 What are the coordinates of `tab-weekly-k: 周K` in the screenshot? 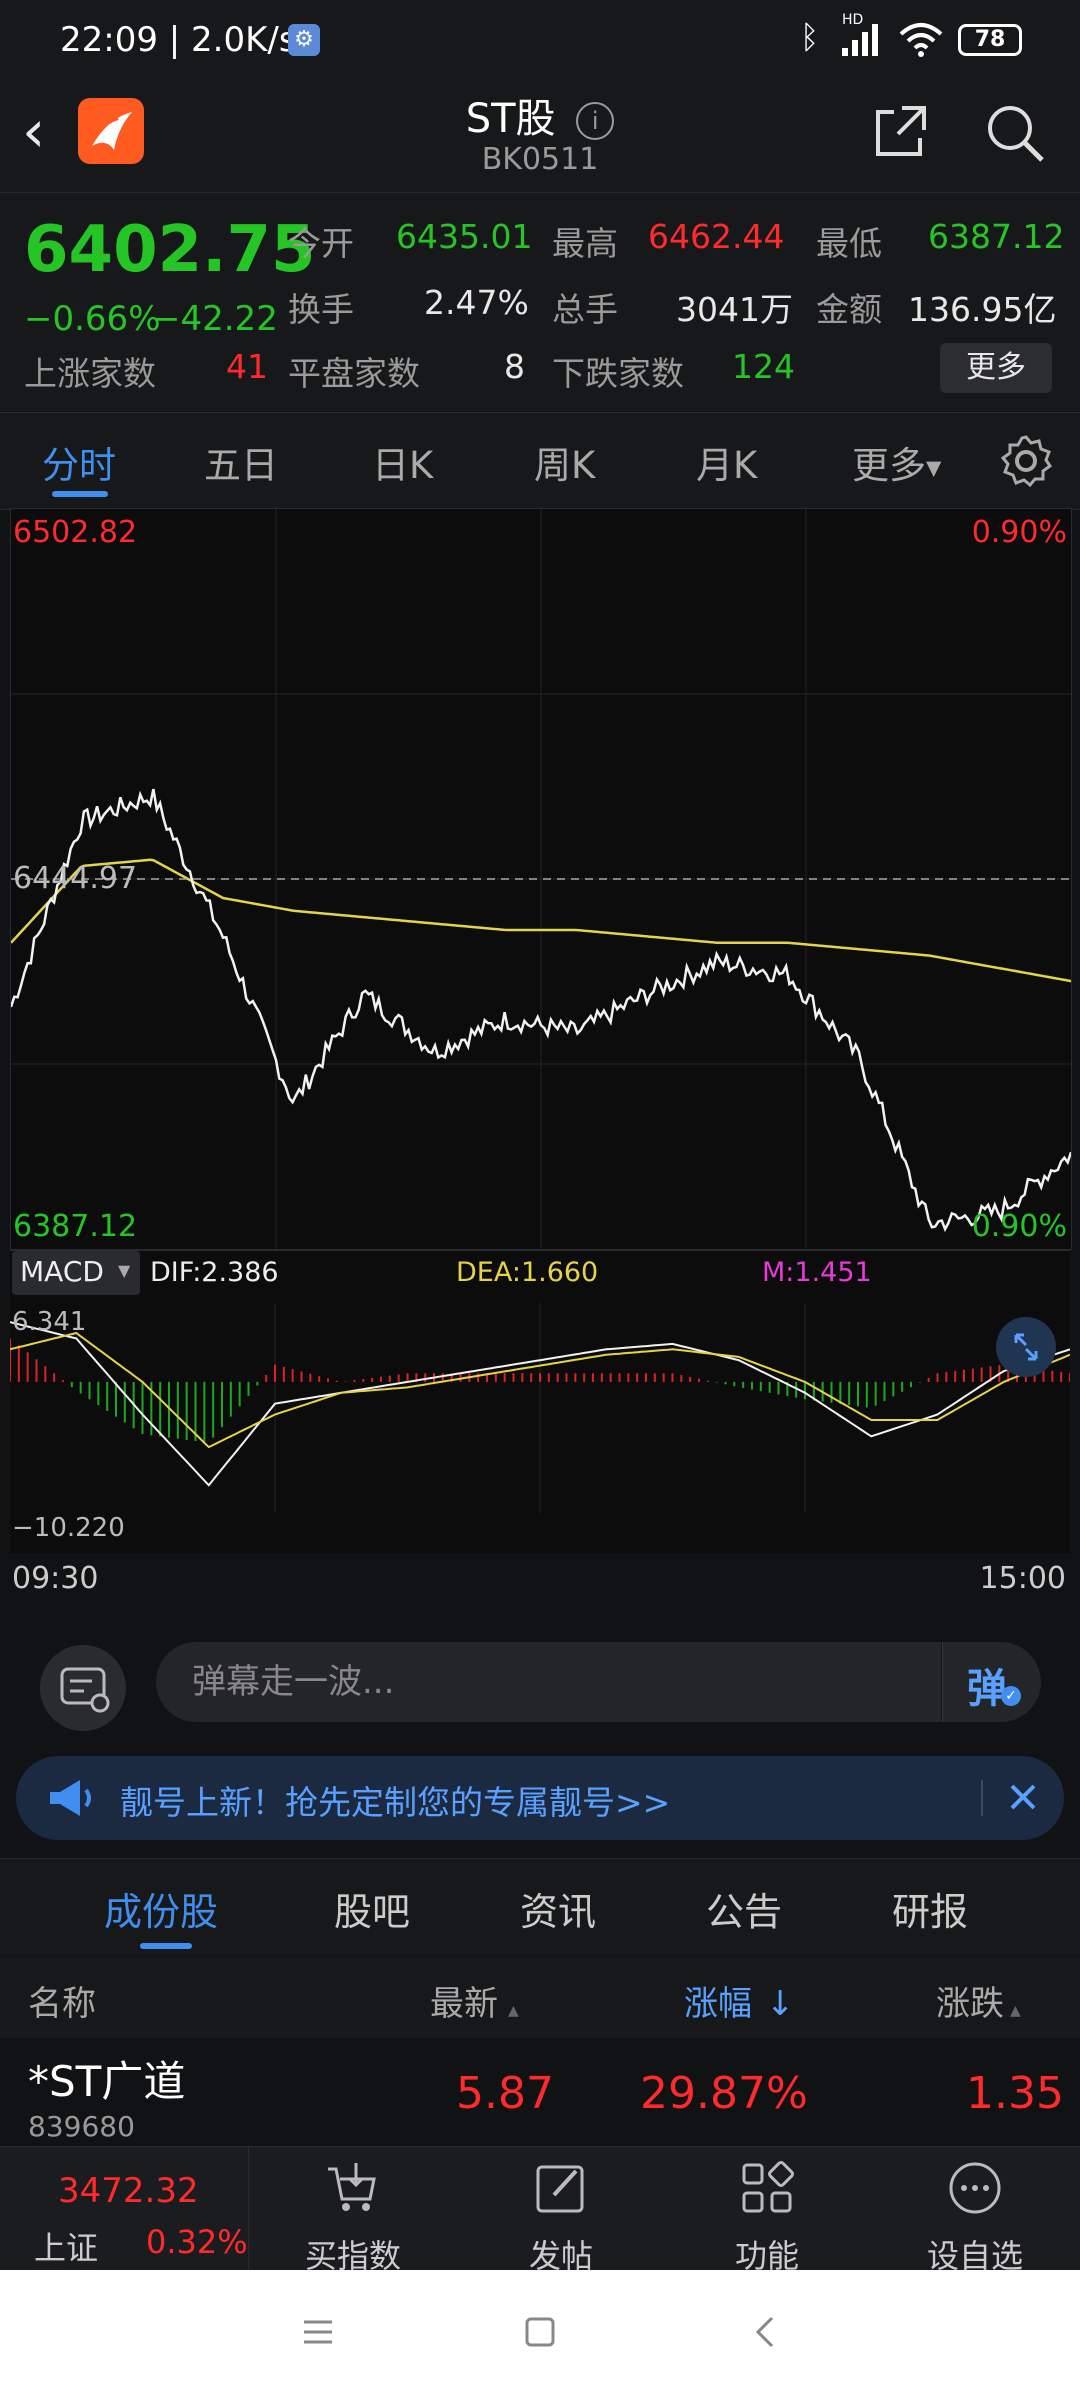 It's located at (564, 462).